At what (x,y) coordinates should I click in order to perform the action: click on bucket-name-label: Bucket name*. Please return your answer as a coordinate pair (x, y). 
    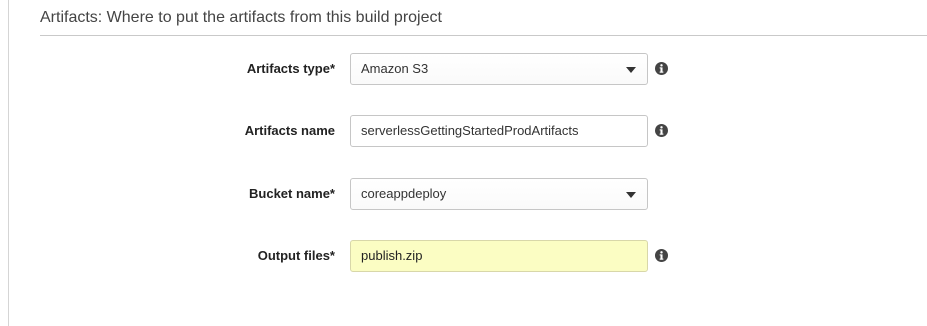
    Looking at the image, I should click on (292, 193).